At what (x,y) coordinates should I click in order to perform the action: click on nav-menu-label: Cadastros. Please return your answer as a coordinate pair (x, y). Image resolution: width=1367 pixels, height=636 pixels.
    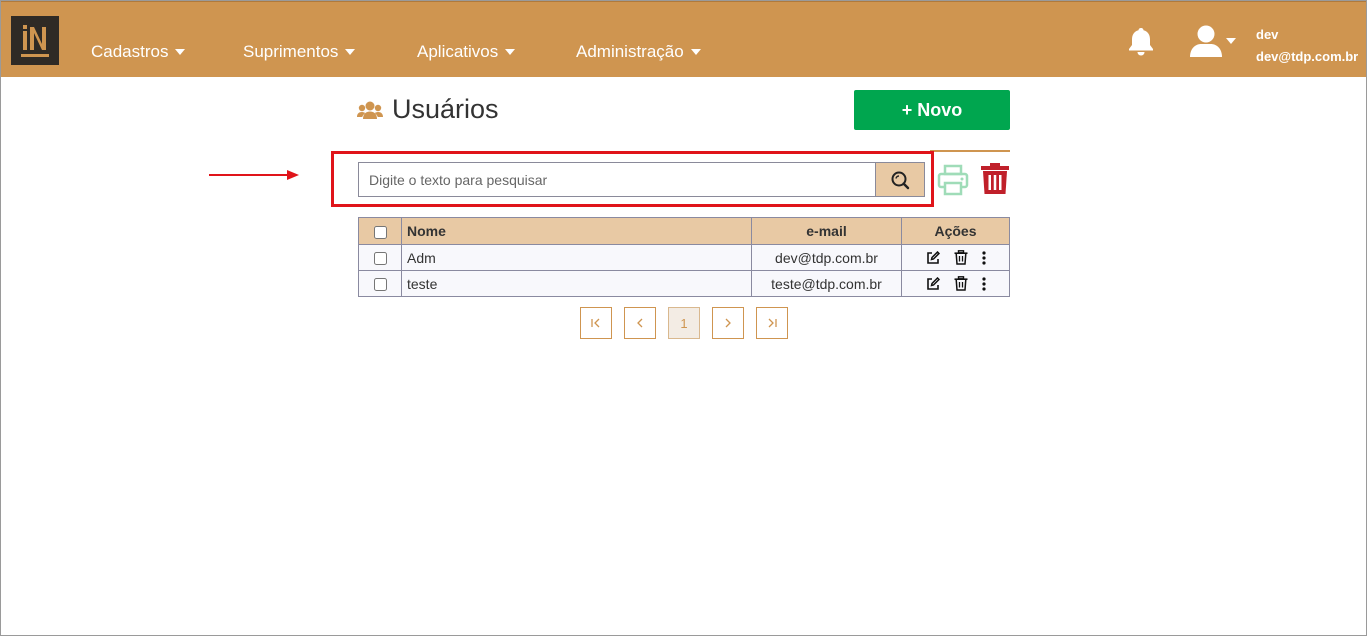
    Looking at the image, I should click on (130, 51).